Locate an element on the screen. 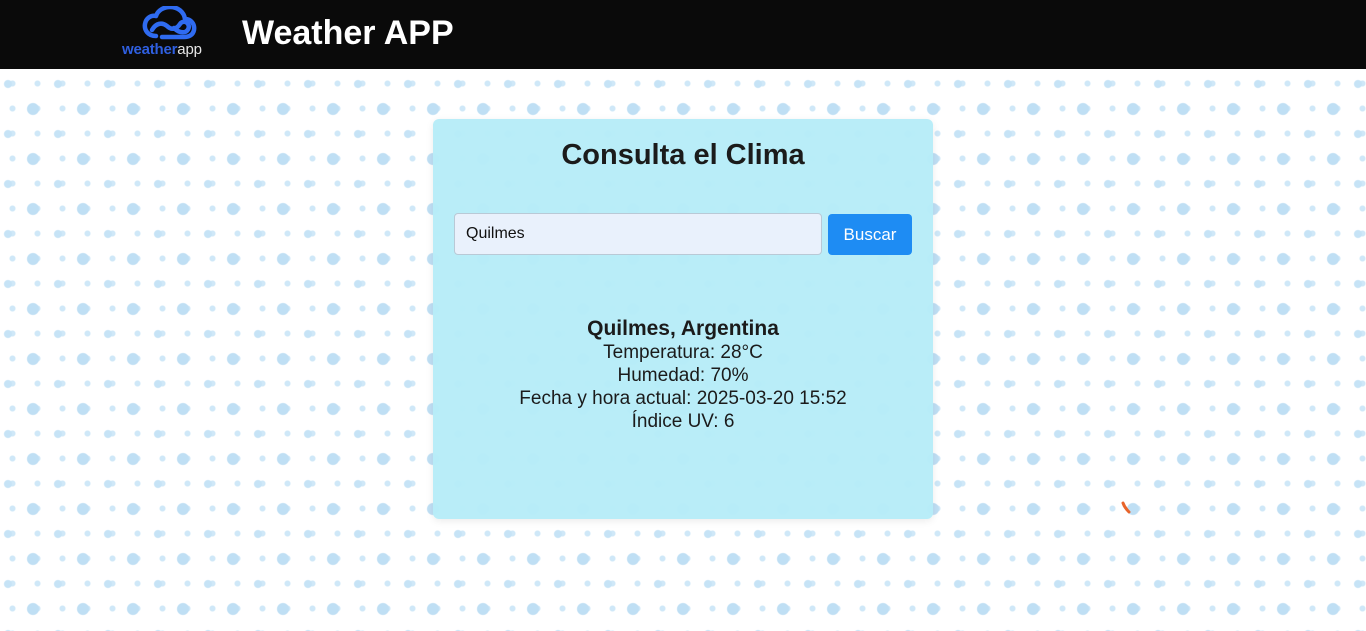 The width and height of the screenshot is (1366, 631). result-location: Quilmes, Argentina is located at coordinates (683, 328).